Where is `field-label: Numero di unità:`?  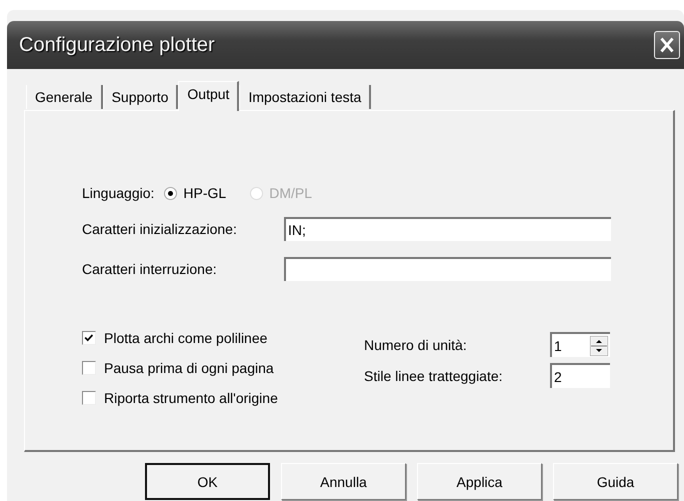
field-label: Numero di unità: is located at coordinates (416, 344).